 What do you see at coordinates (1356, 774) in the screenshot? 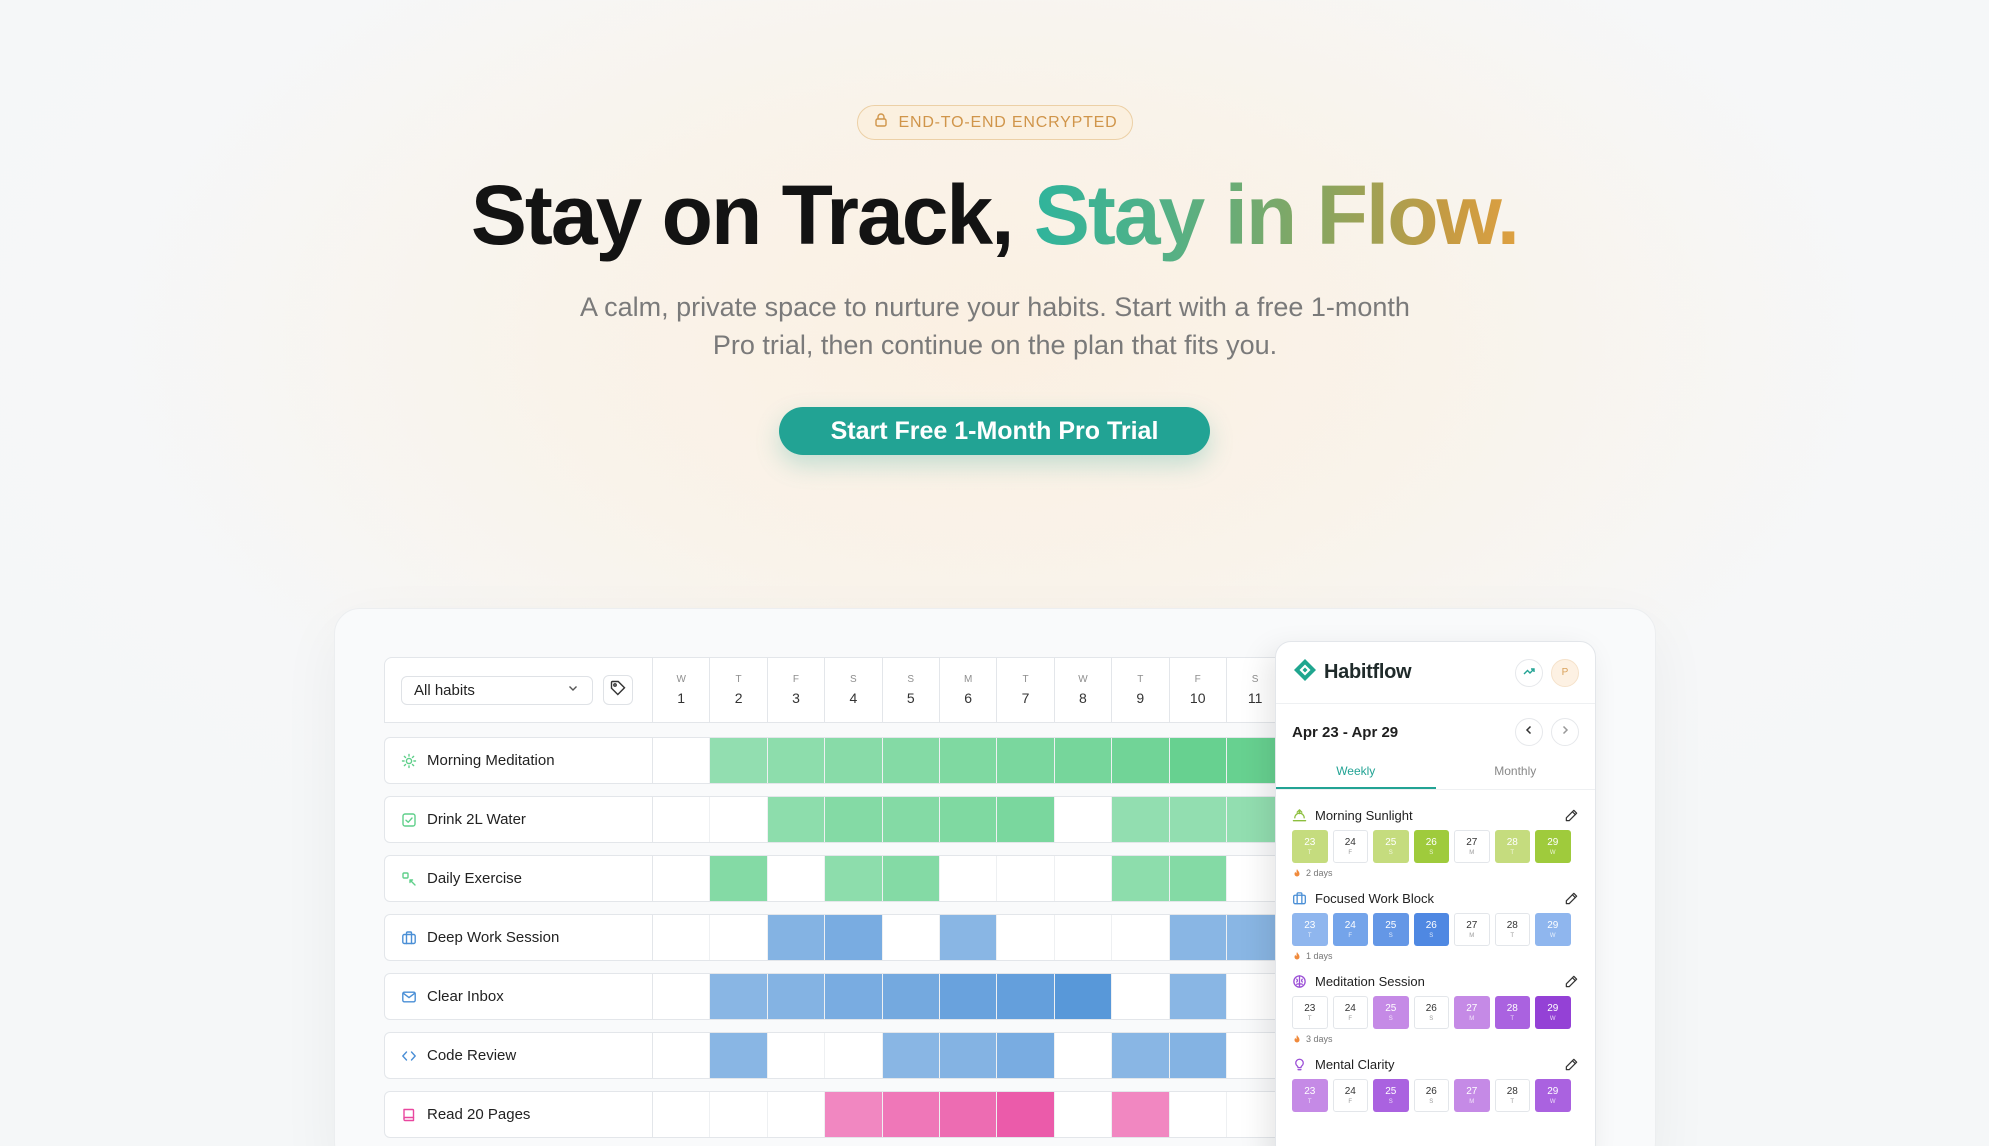
I see `tab-weekly: Weekly` at bounding box center [1356, 774].